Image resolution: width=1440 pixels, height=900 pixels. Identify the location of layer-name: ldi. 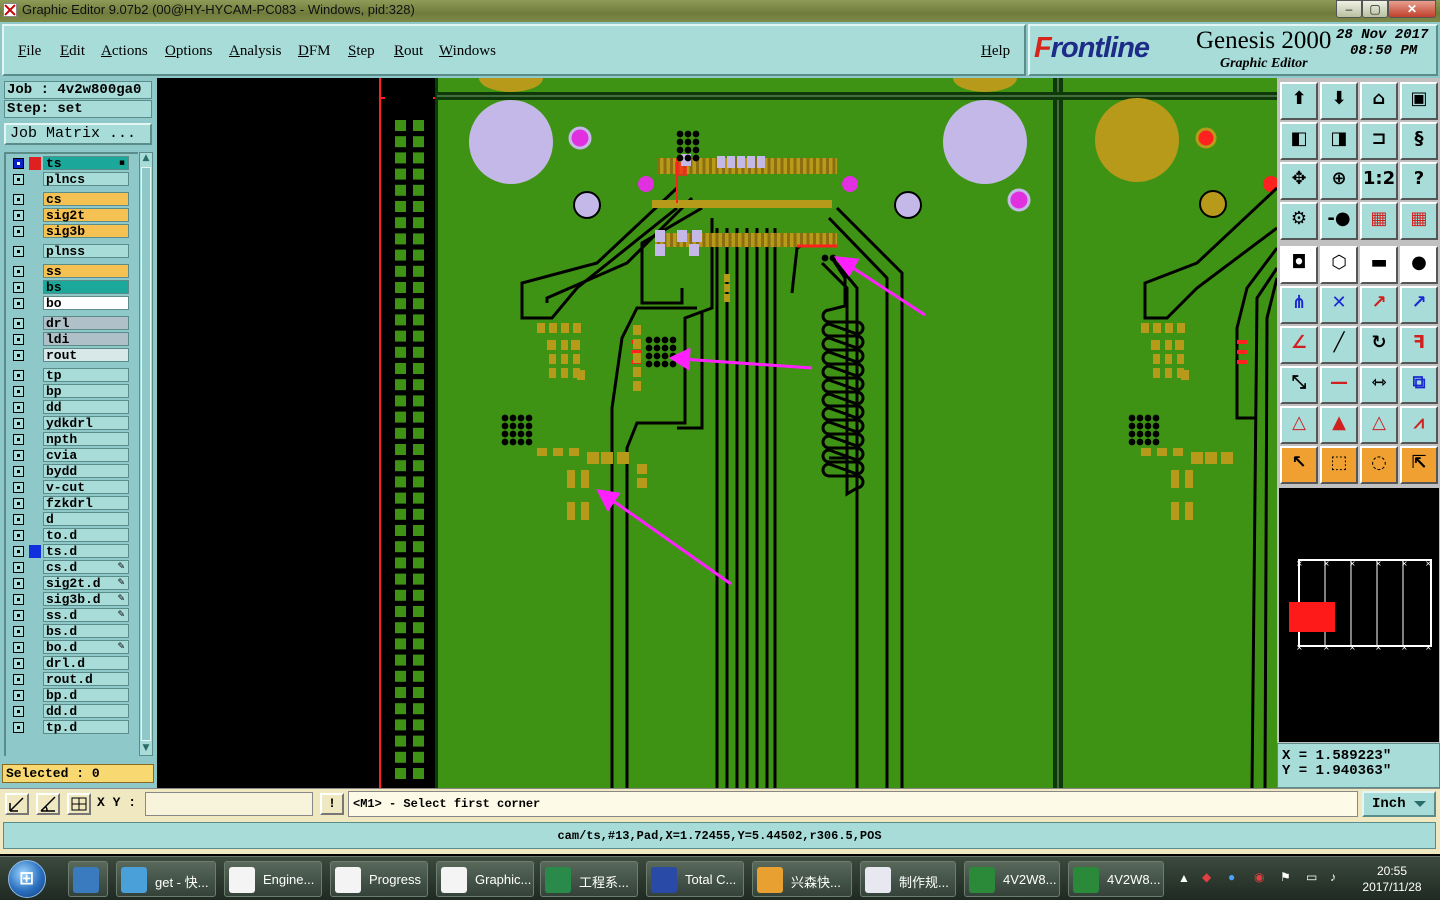
(86, 339).